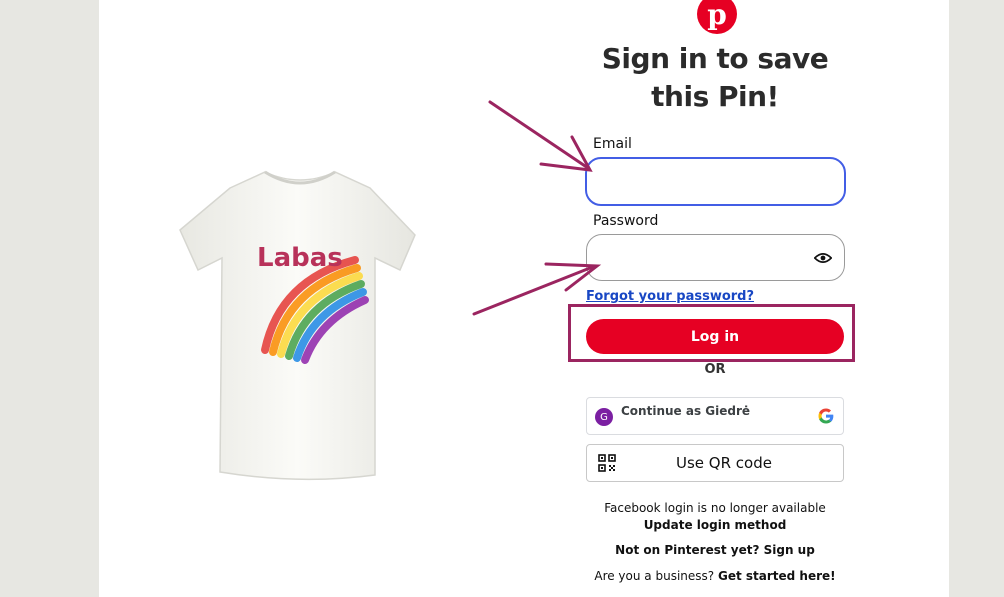 The height and width of the screenshot is (597, 1004). I want to click on email-field, so click(715, 181).